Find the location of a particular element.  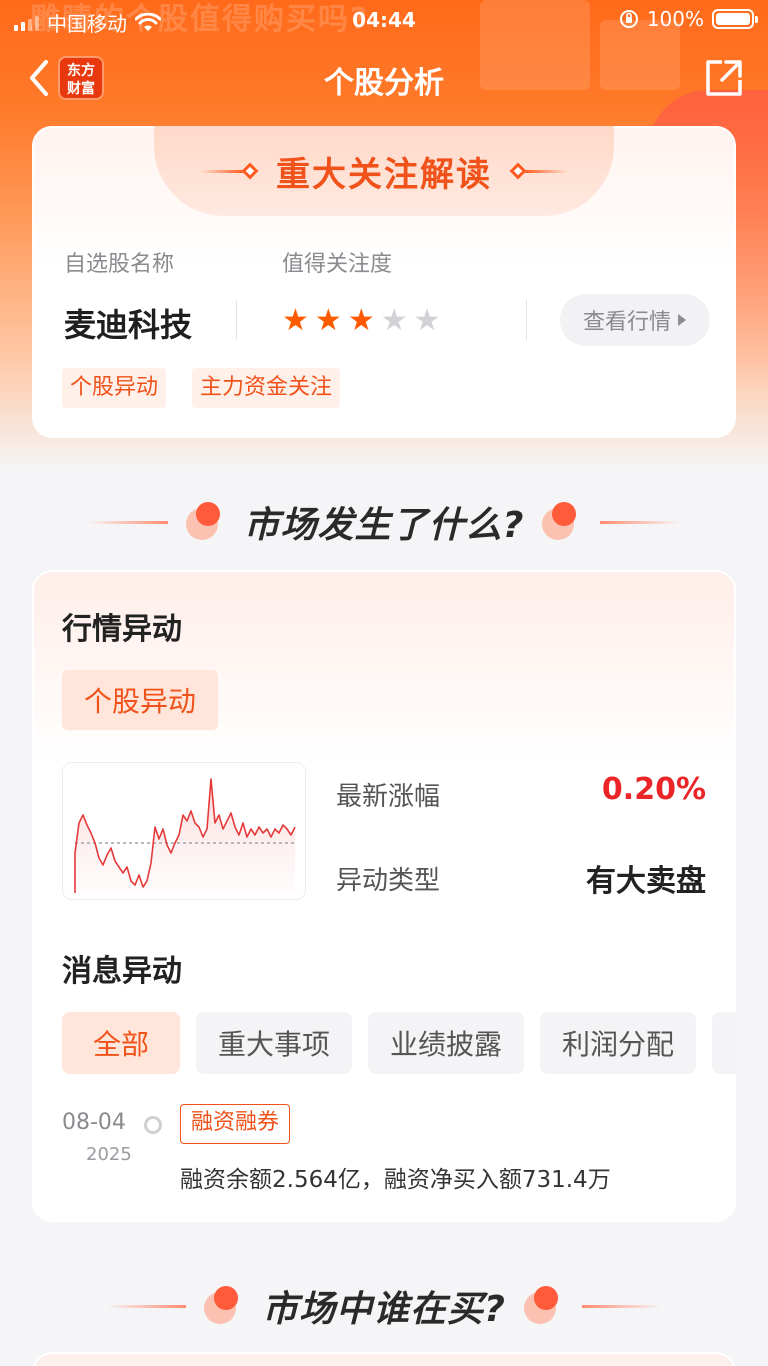

latest-change-value: 0.20% is located at coordinates (653, 789).